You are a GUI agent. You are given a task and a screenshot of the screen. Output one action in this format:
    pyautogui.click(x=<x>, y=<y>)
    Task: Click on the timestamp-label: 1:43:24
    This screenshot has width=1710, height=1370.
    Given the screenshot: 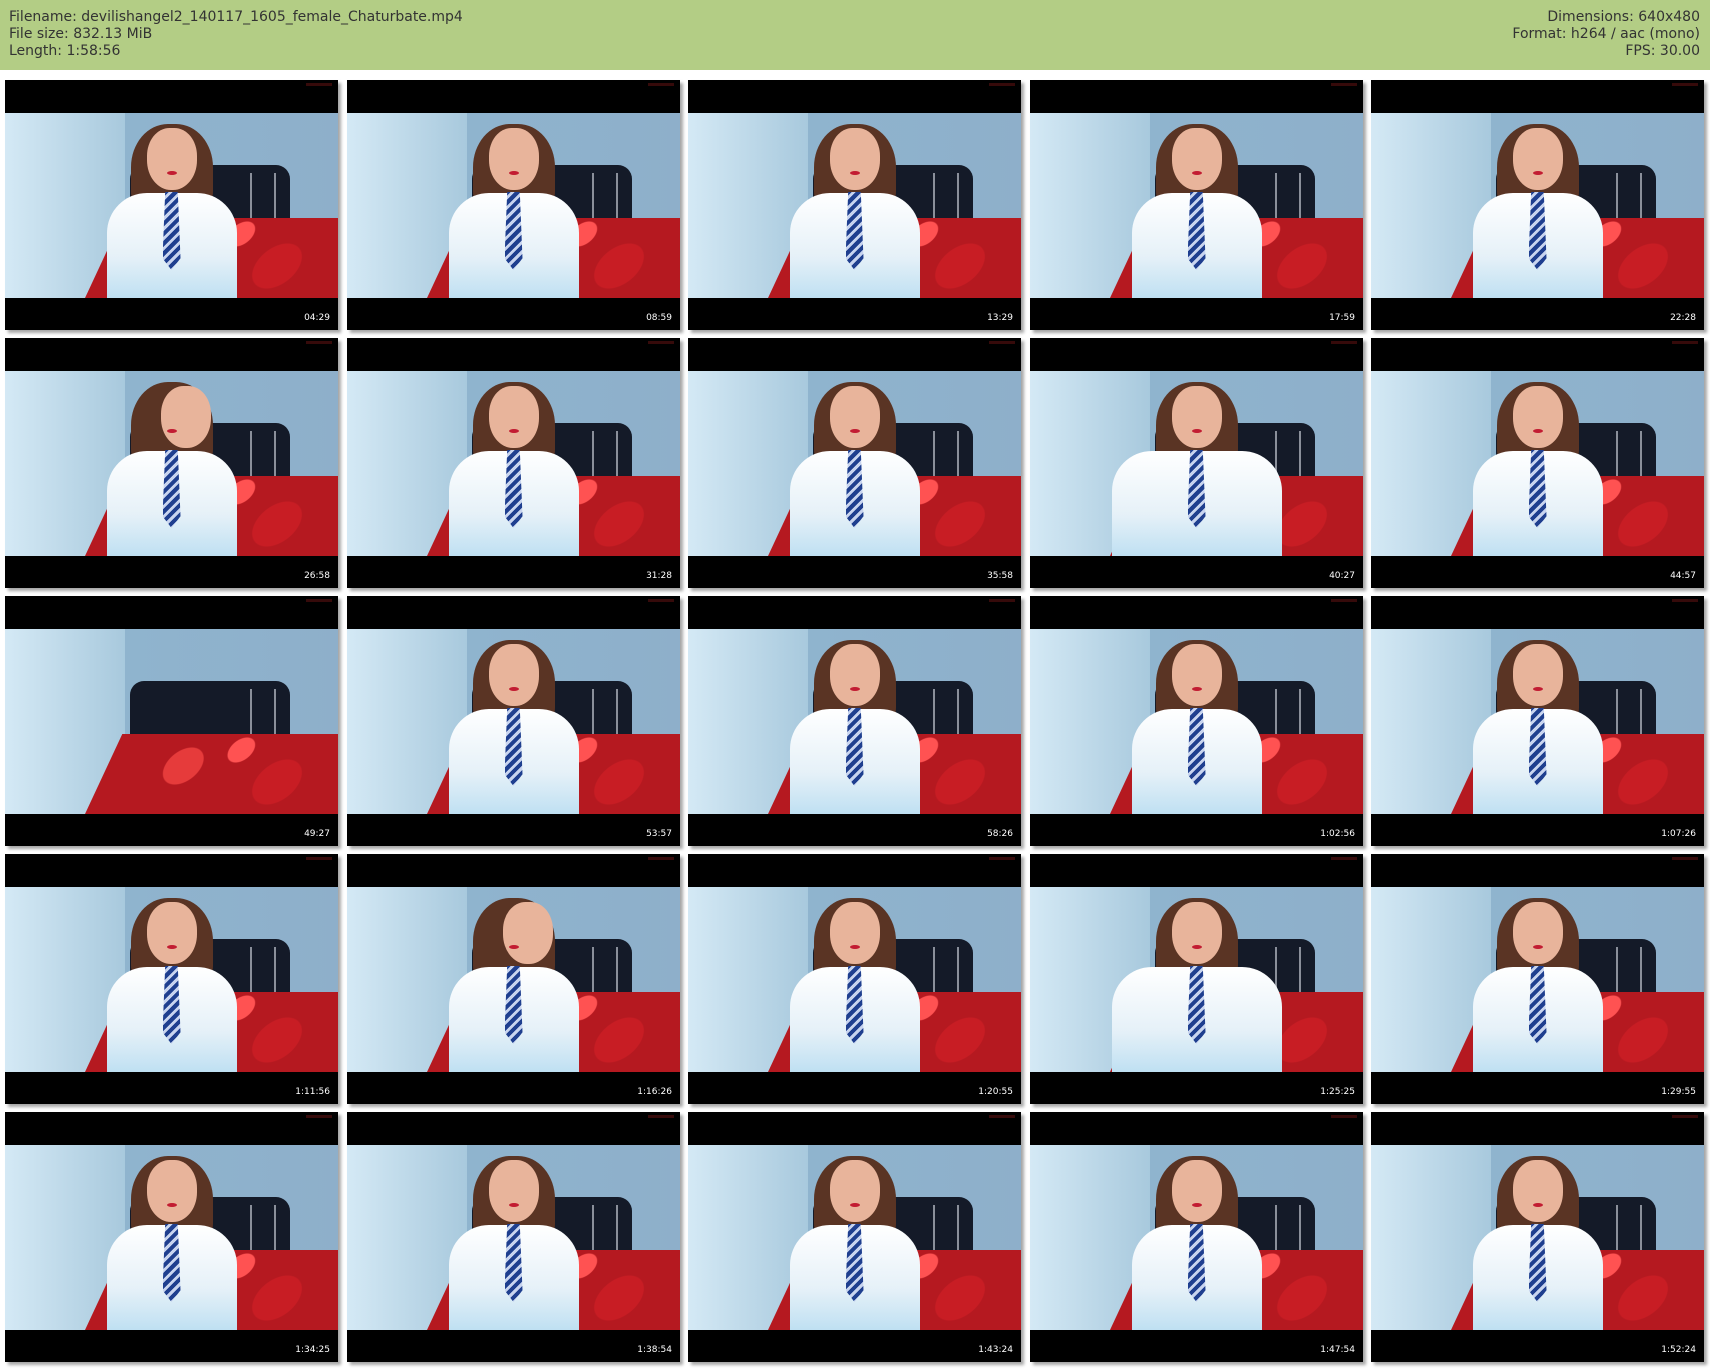 What is the action you would take?
    pyautogui.click(x=995, y=1350)
    